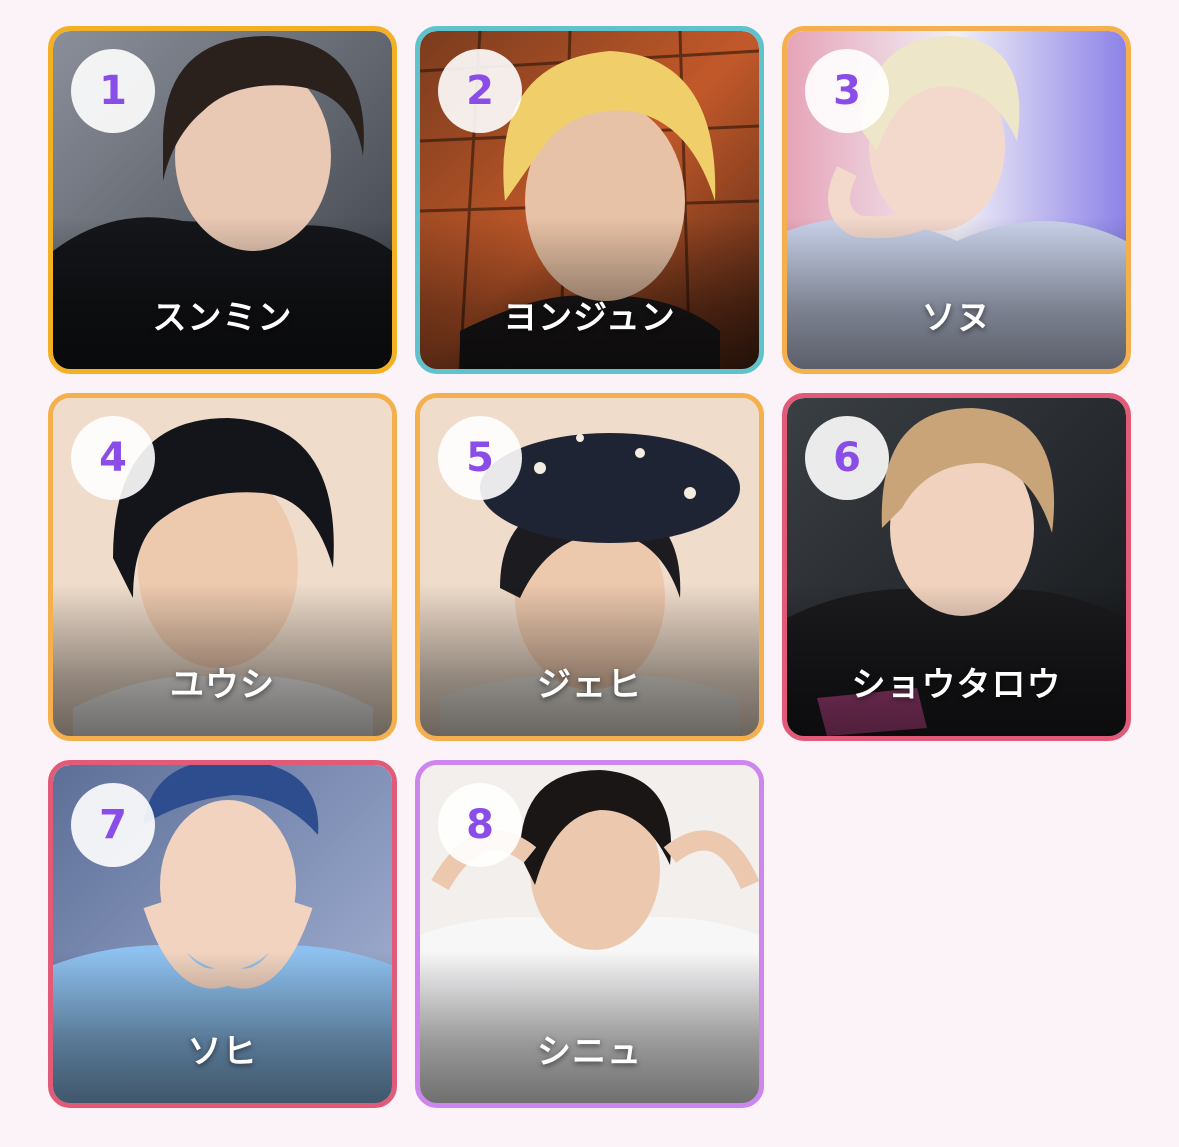 The height and width of the screenshot is (1147, 1179). I want to click on member-name: ソヌ, so click(956, 318).